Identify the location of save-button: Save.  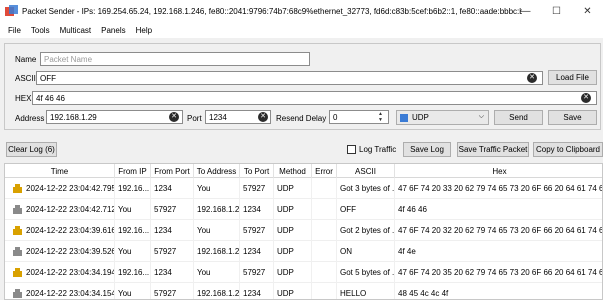
(572, 117).